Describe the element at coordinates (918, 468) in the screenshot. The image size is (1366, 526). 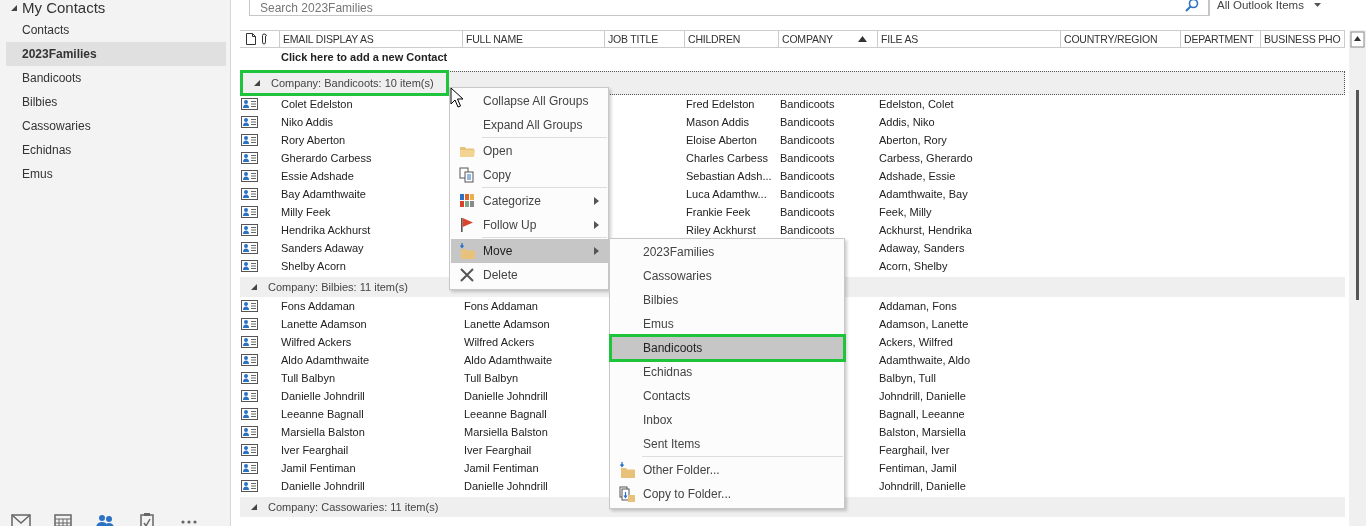
I see `table-cell: Fentiman, Jamil` at that location.